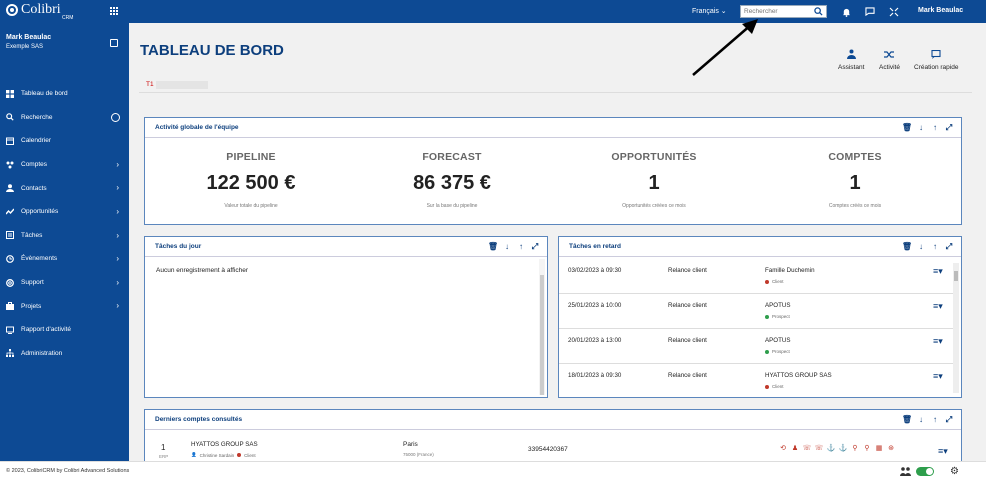 The image size is (986, 484). What do you see at coordinates (795, 448) in the screenshot?
I see `person-icon: ♟` at bounding box center [795, 448].